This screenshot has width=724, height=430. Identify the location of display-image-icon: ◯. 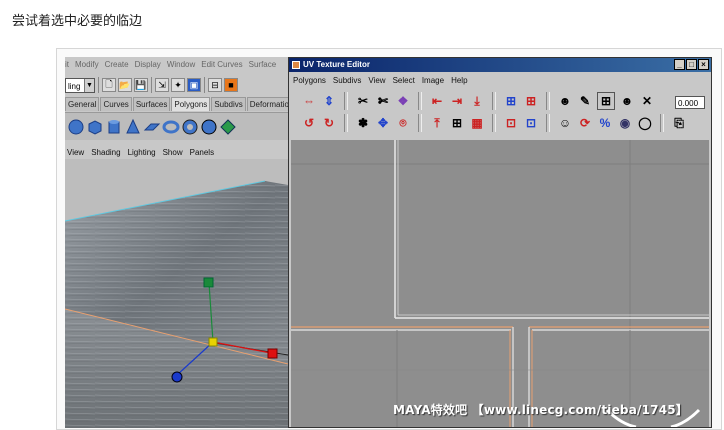
(645, 123).